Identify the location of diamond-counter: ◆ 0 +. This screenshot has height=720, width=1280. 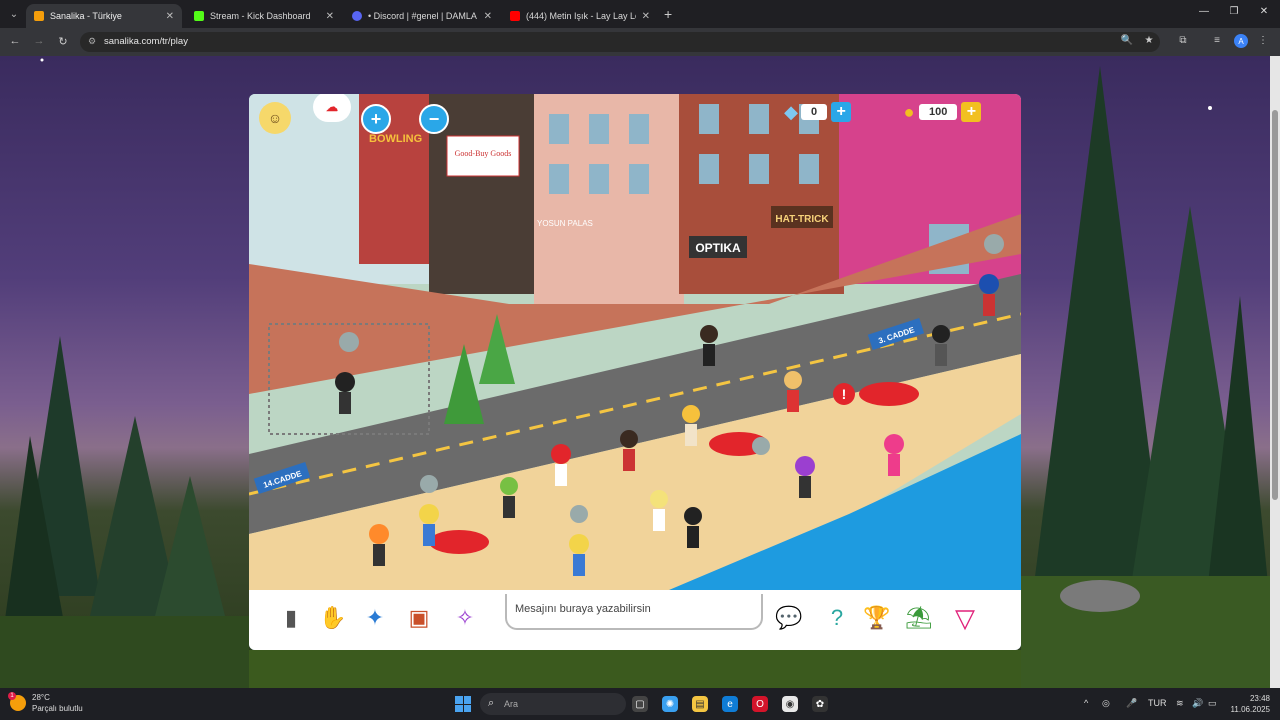
(815, 112).